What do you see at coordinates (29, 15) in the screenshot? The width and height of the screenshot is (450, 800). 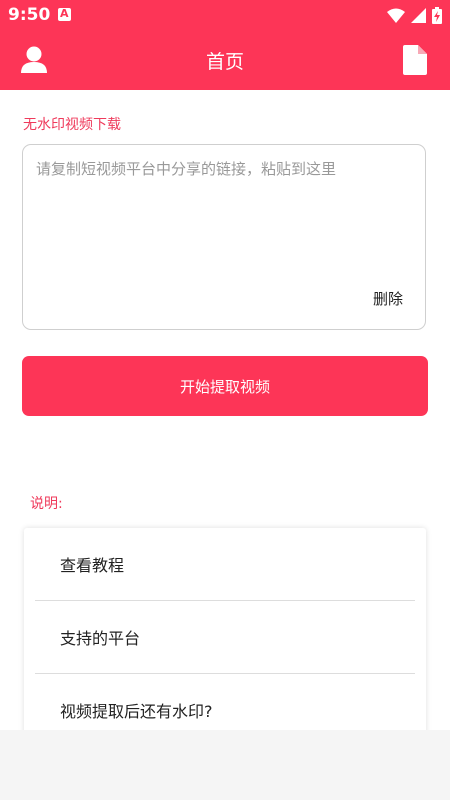 I see `status-time: 9:50` at bounding box center [29, 15].